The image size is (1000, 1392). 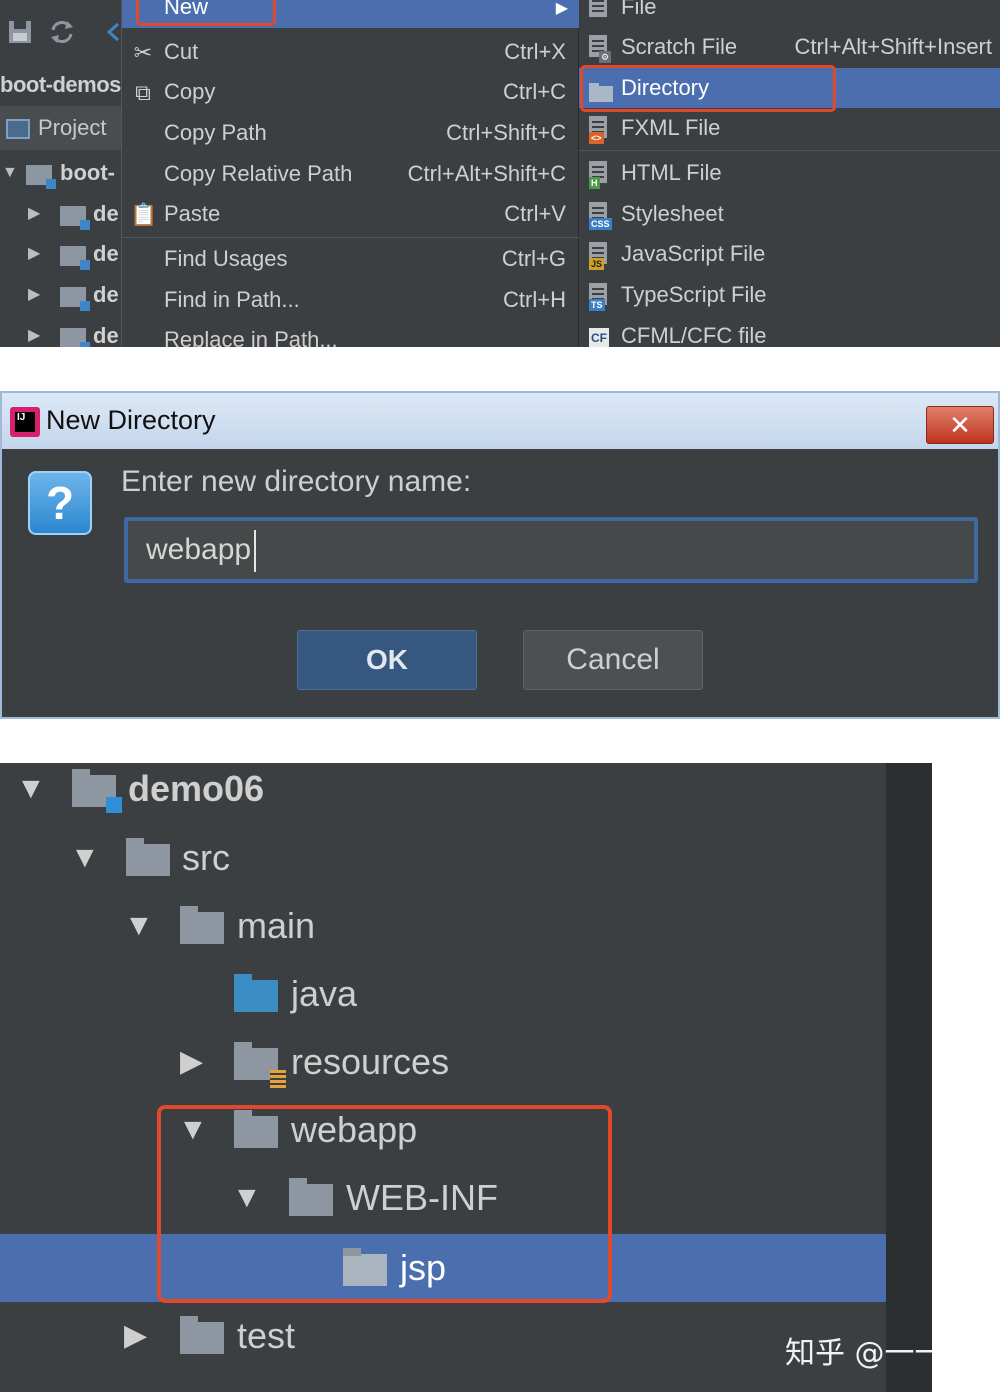 What do you see at coordinates (671, 127) in the screenshot?
I see `submenu-item-label: FXML File` at bounding box center [671, 127].